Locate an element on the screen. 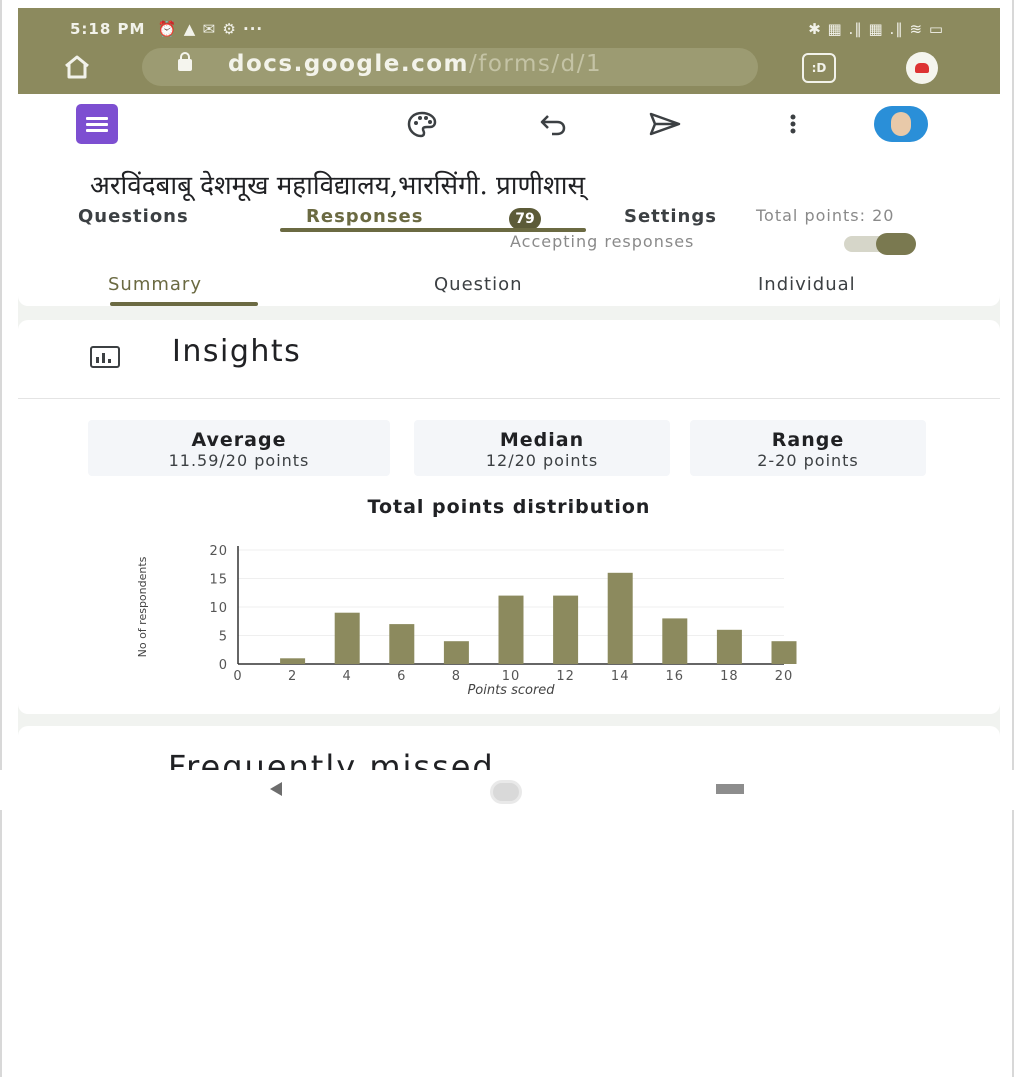  insights-icon is located at coordinates (105, 357).